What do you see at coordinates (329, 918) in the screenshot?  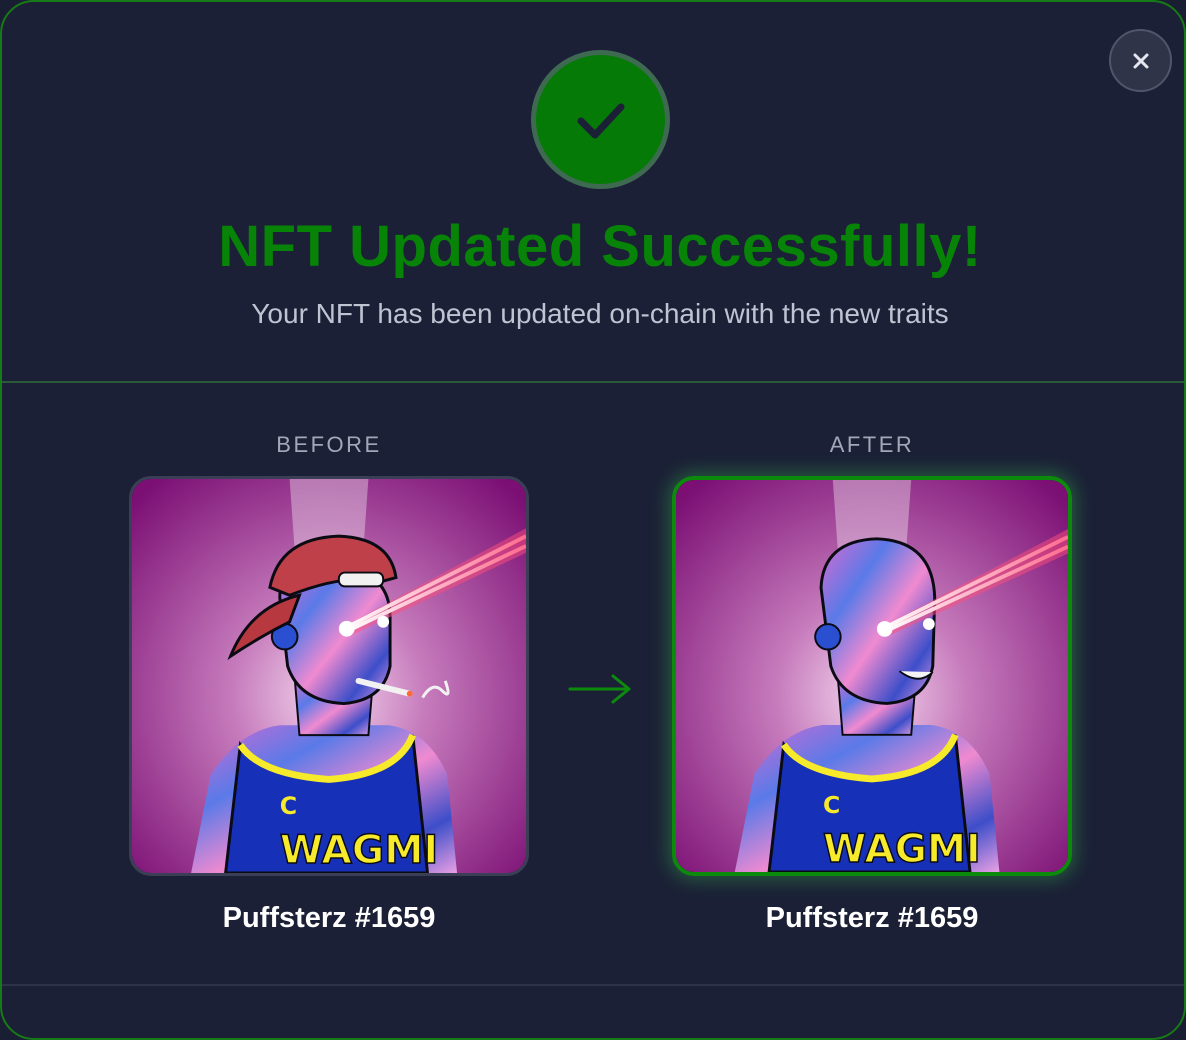 I see `before-nft-name: Puffsterz #1659` at bounding box center [329, 918].